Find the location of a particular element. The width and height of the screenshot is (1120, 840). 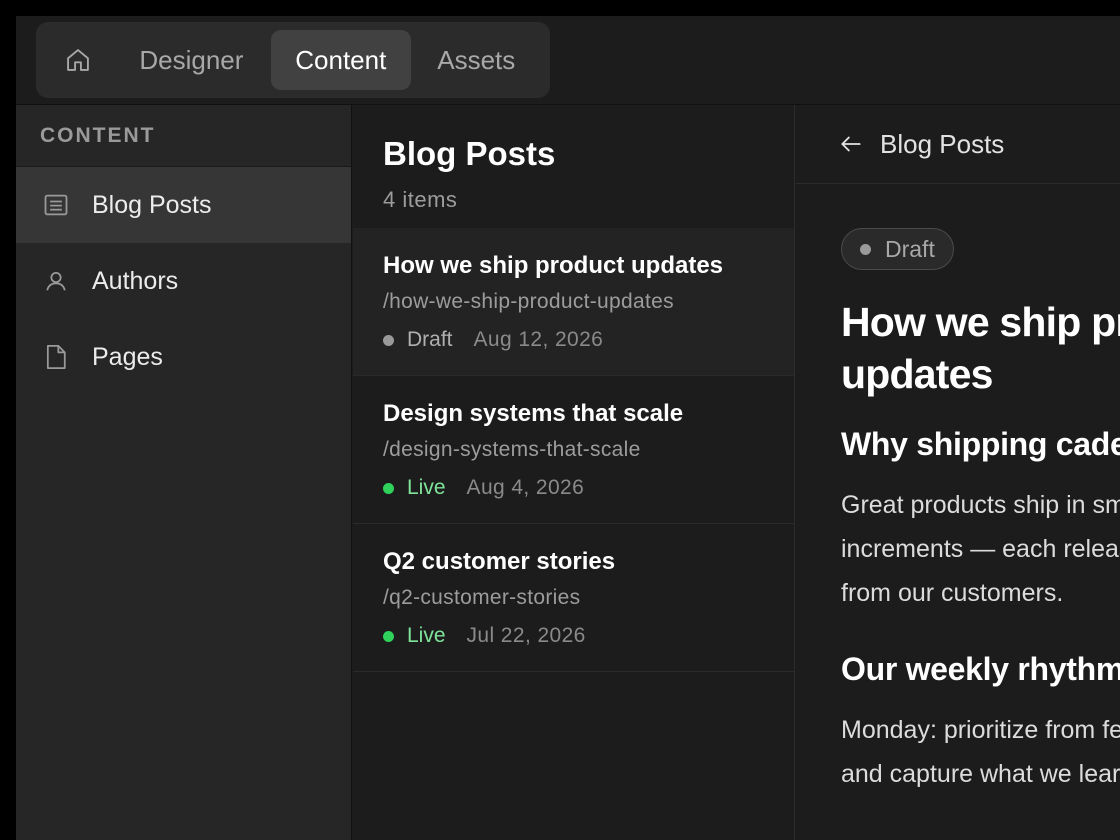

arrow-left-icon is located at coordinates (851, 144).